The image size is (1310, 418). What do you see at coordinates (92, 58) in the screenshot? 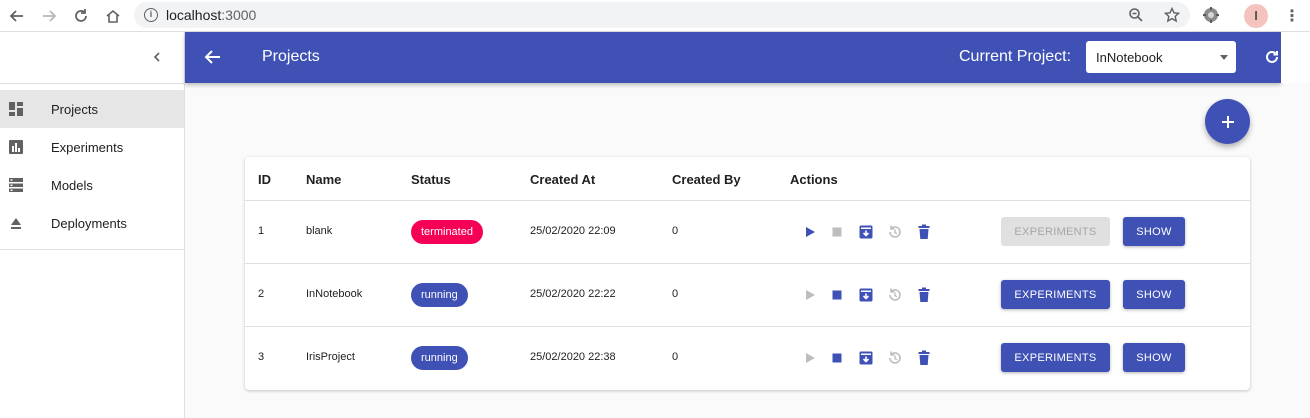
I see `sidebar-header` at bounding box center [92, 58].